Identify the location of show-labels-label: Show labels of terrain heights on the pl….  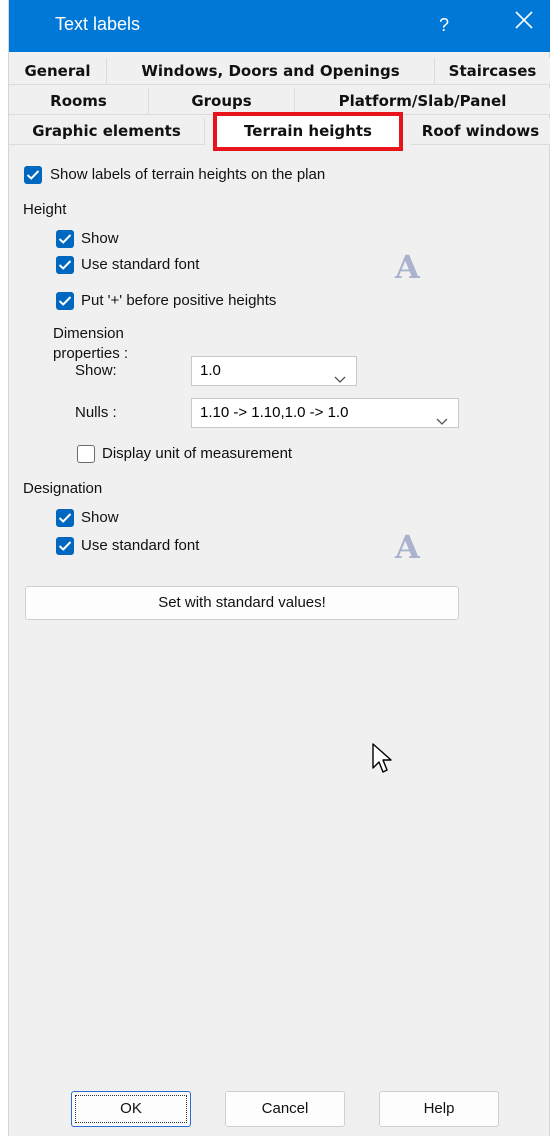
(188, 174).